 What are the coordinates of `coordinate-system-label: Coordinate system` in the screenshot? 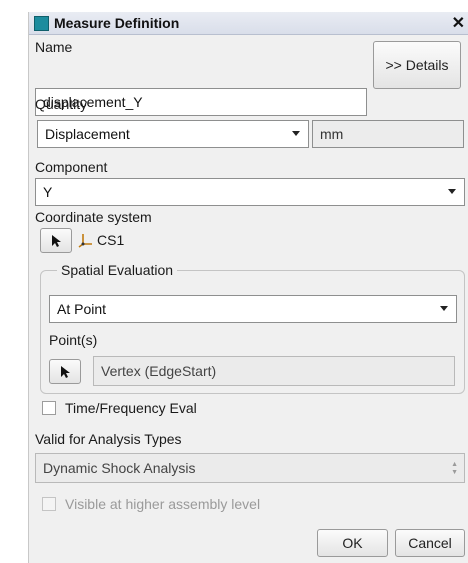 It's located at (93, 217).